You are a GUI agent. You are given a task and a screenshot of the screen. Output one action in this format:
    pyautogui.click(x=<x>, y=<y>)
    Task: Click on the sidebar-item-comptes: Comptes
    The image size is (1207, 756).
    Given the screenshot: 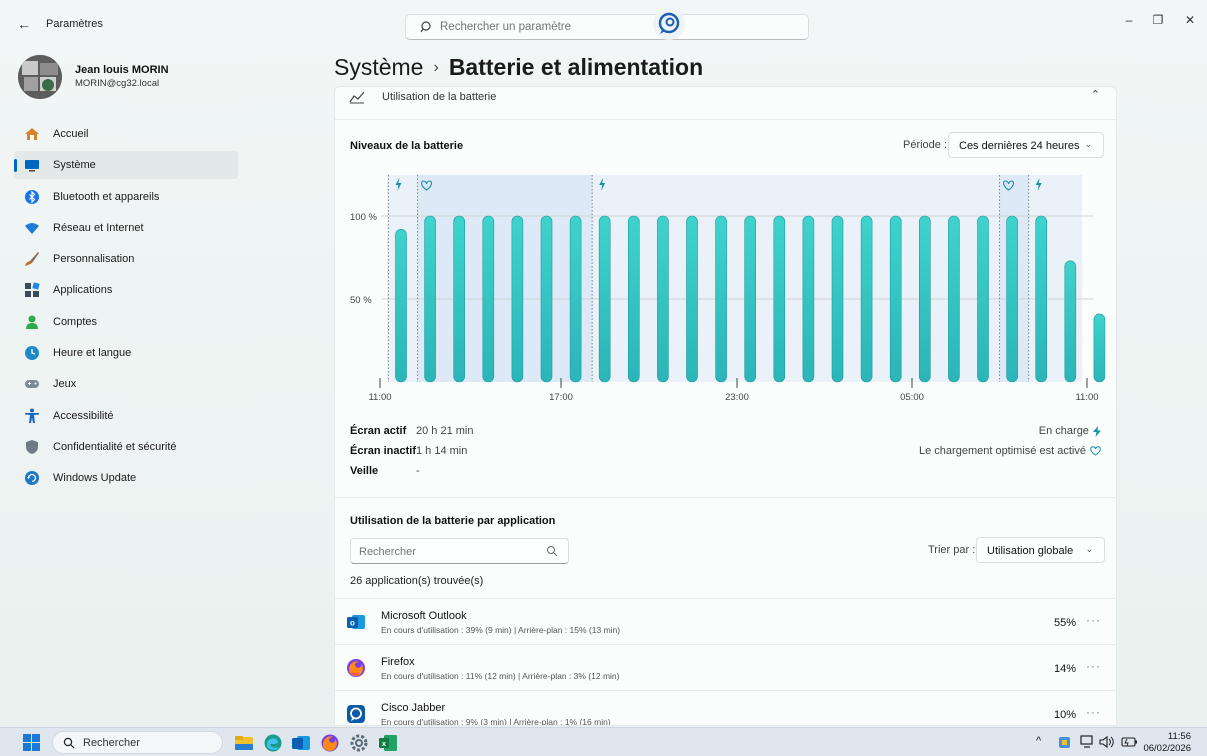 What is the action you would take?
    pyautogui.click(x=126, y=322)
    